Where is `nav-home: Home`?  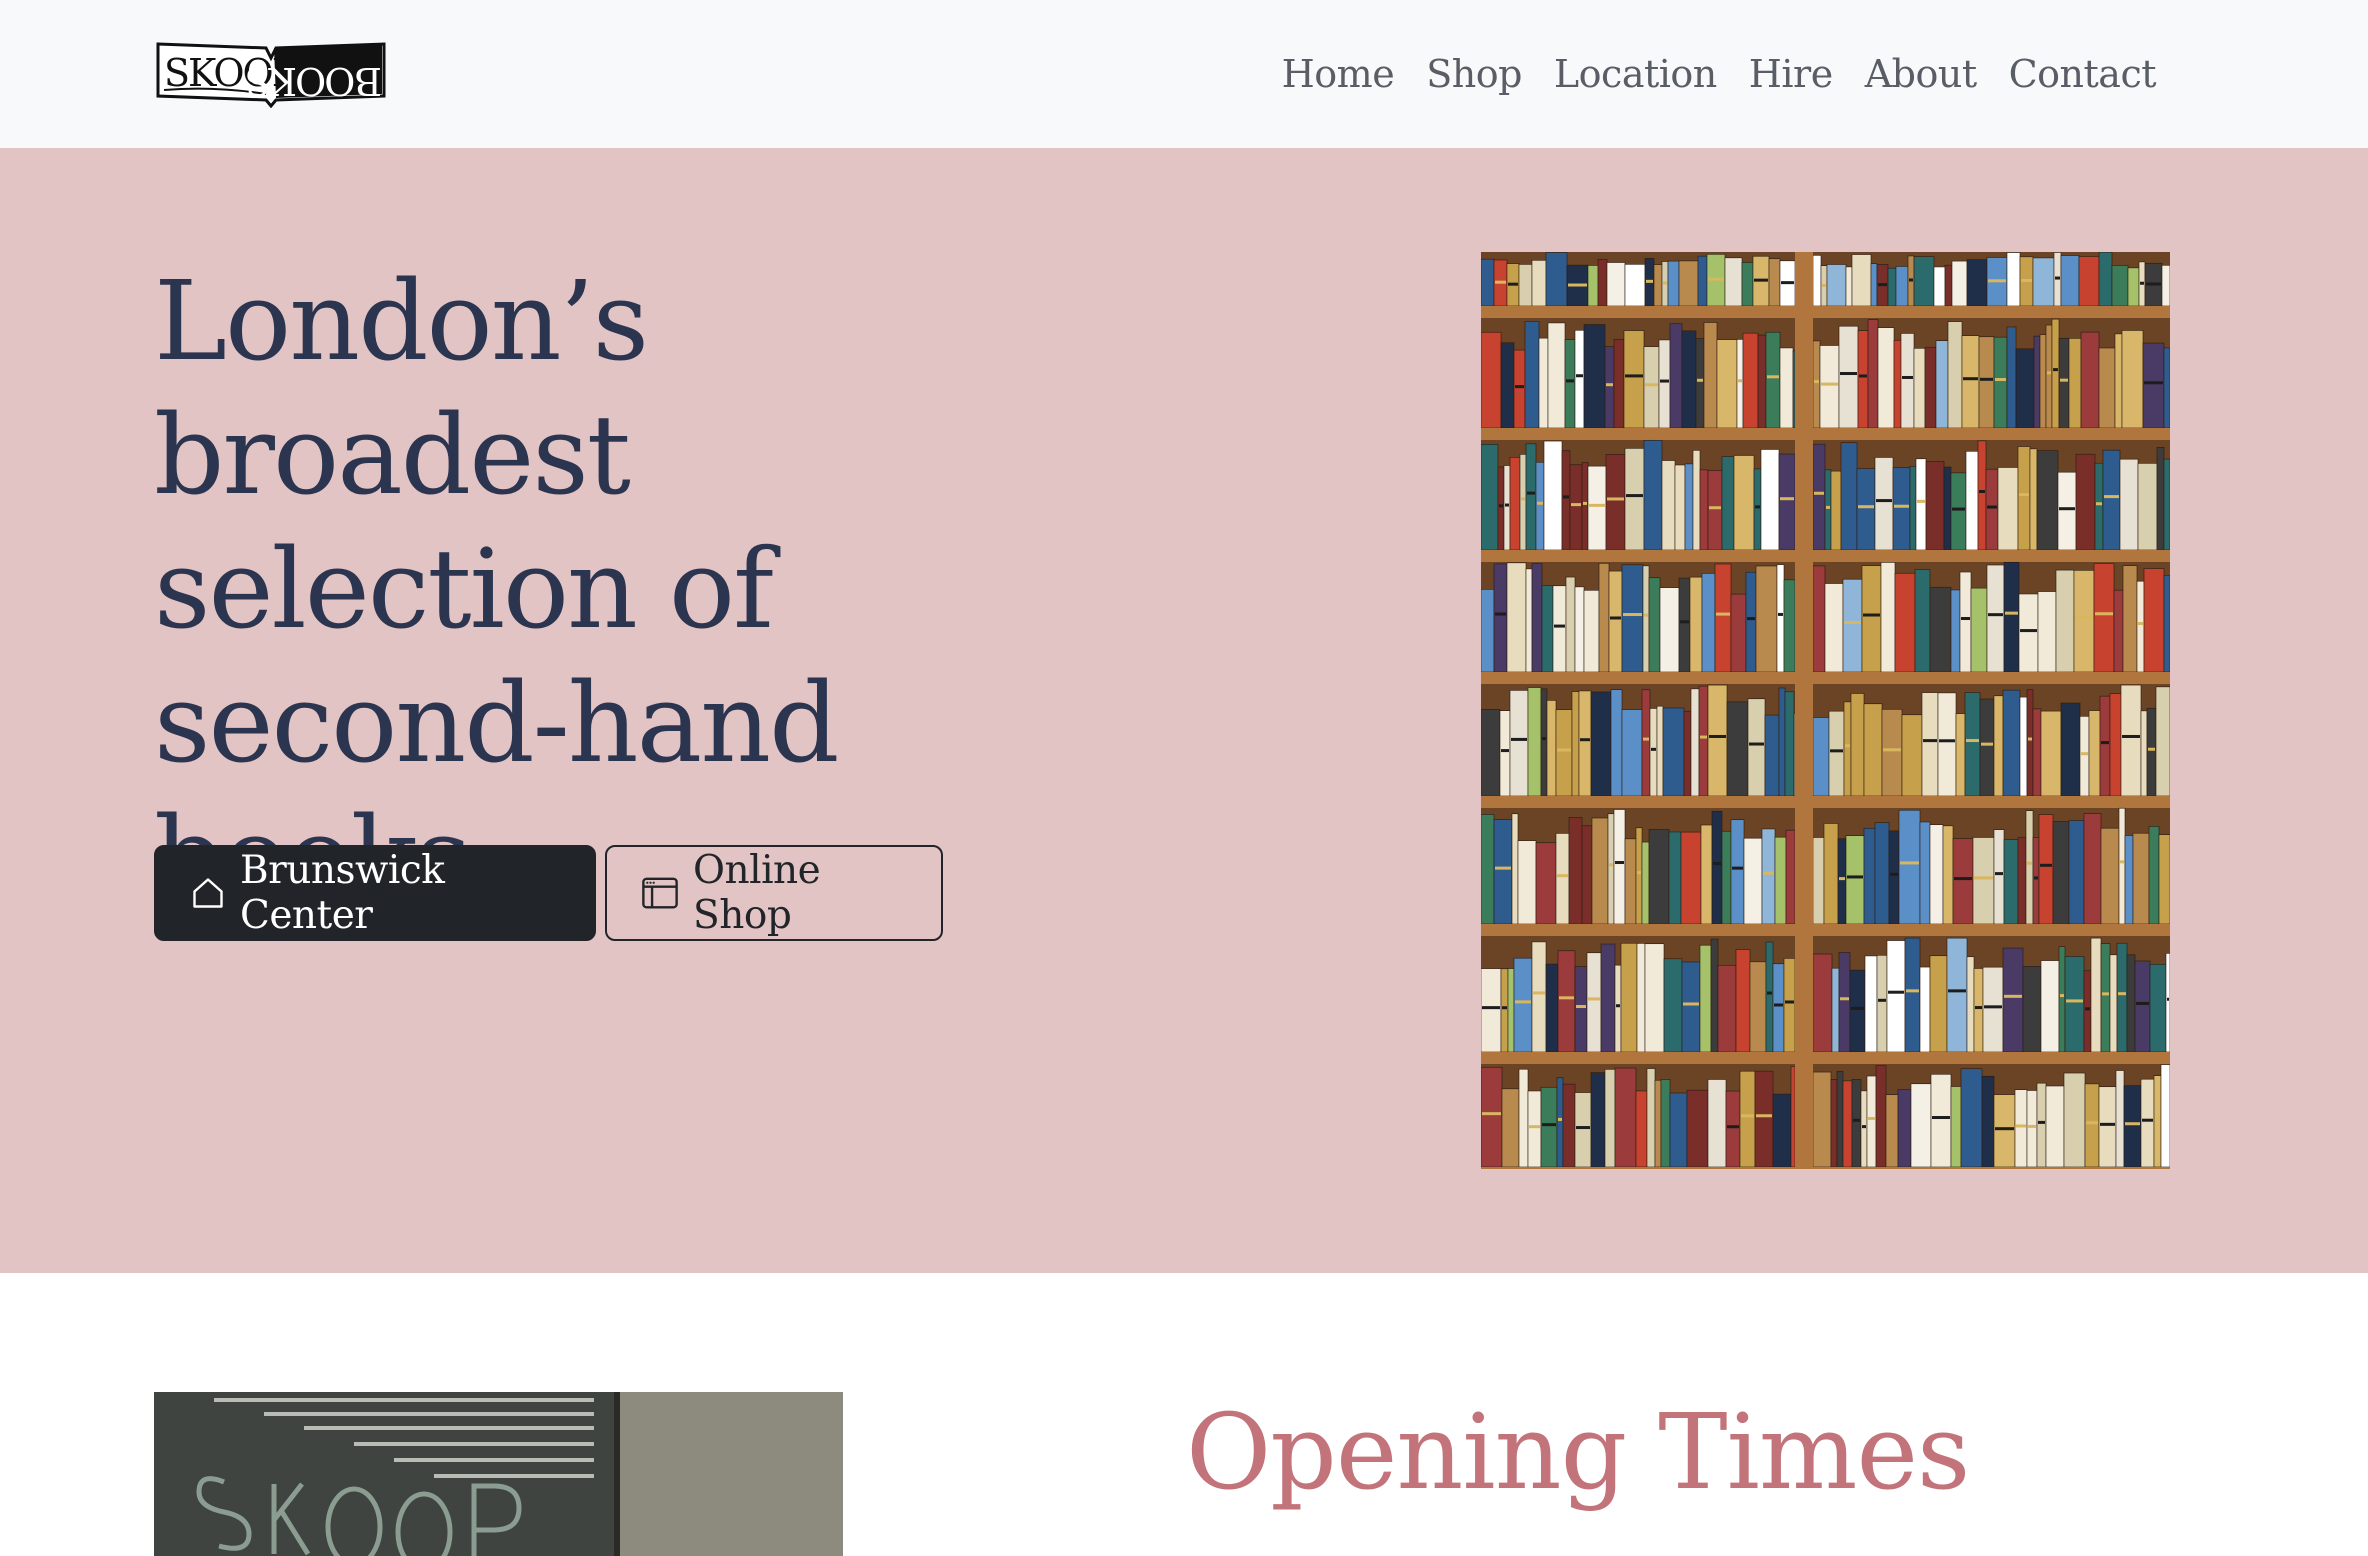
nav-home: Home is located at coordinates (1338, 74).